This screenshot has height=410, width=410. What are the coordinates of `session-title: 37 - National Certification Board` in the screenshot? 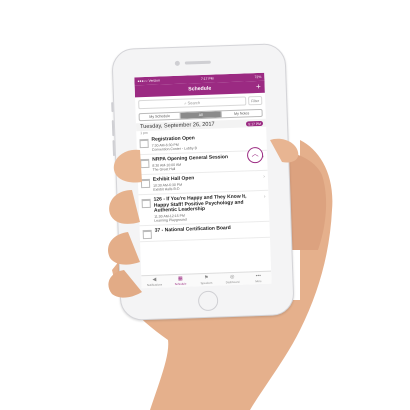 It's located at (192, 229).